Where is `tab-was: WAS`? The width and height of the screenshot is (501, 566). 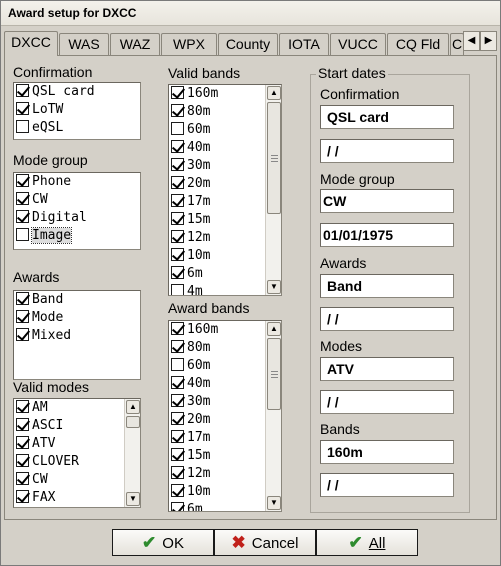
tab-was: WAS is located at coordinates (84, 44).